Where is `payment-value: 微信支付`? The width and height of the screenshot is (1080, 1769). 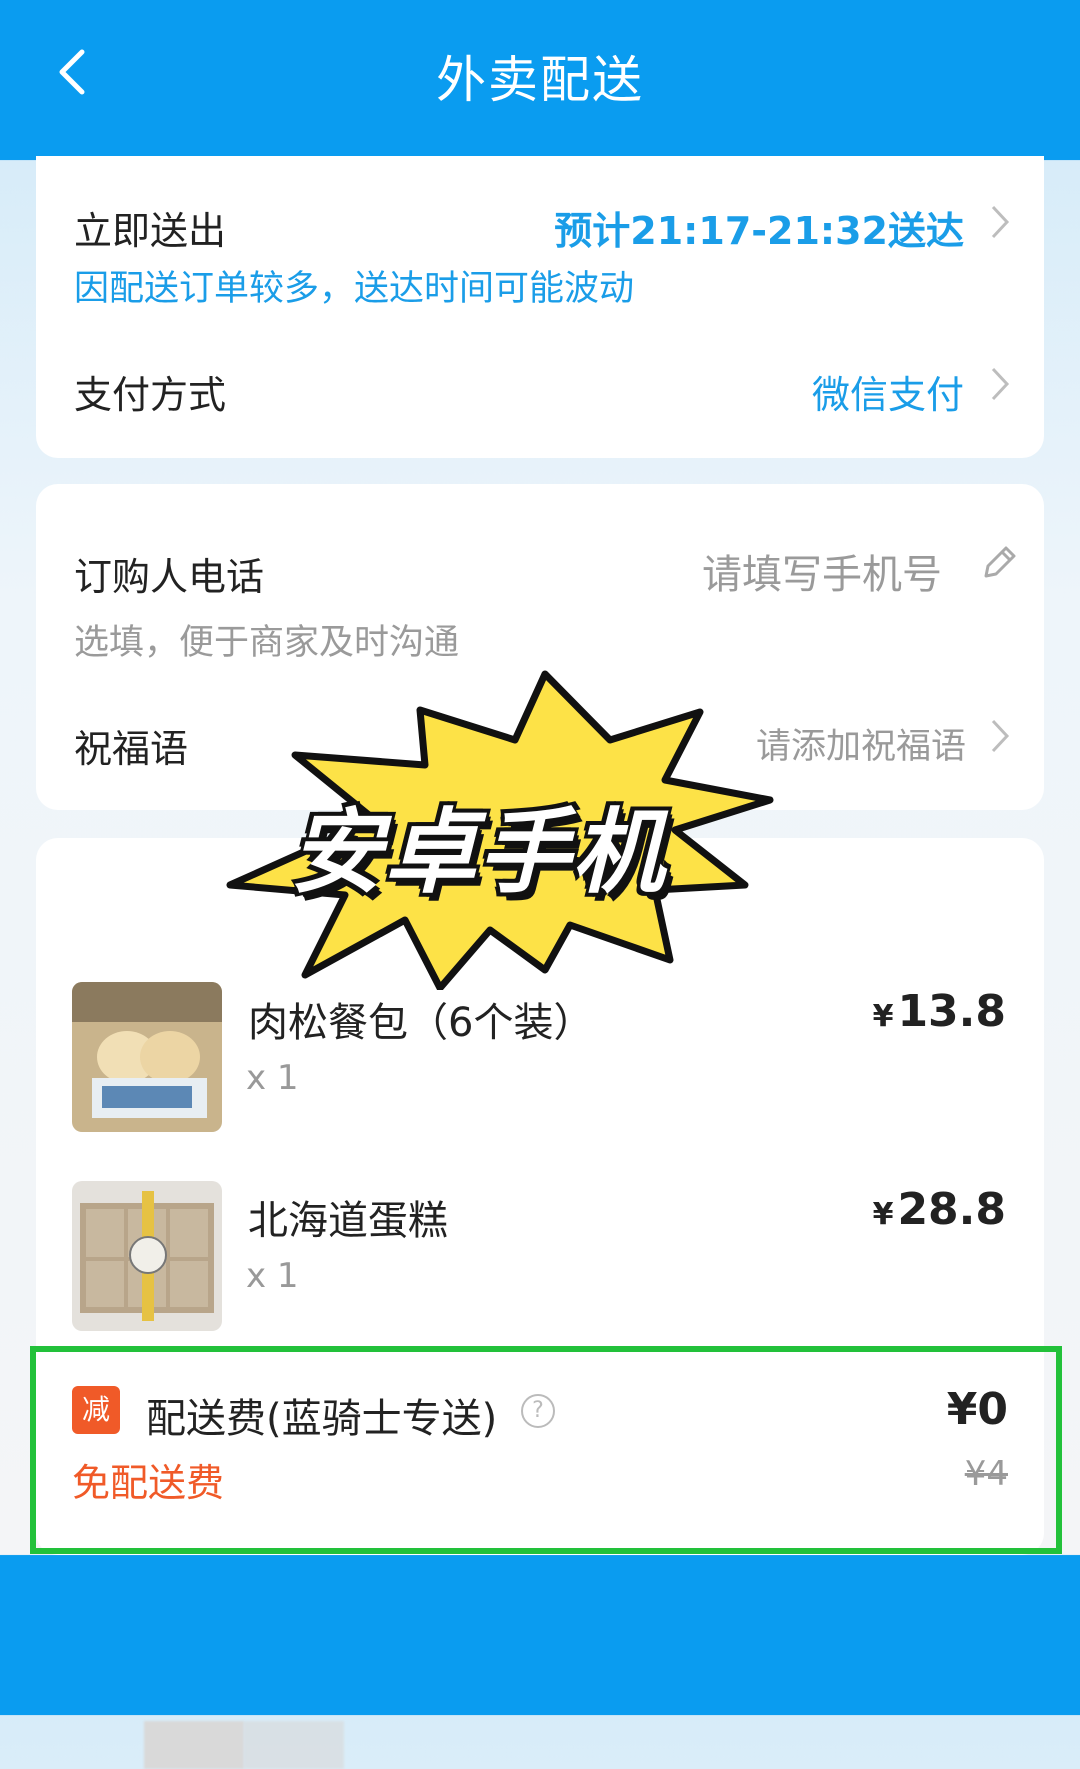
payment-value: 微信支付 is located at coordinates (888, 391).